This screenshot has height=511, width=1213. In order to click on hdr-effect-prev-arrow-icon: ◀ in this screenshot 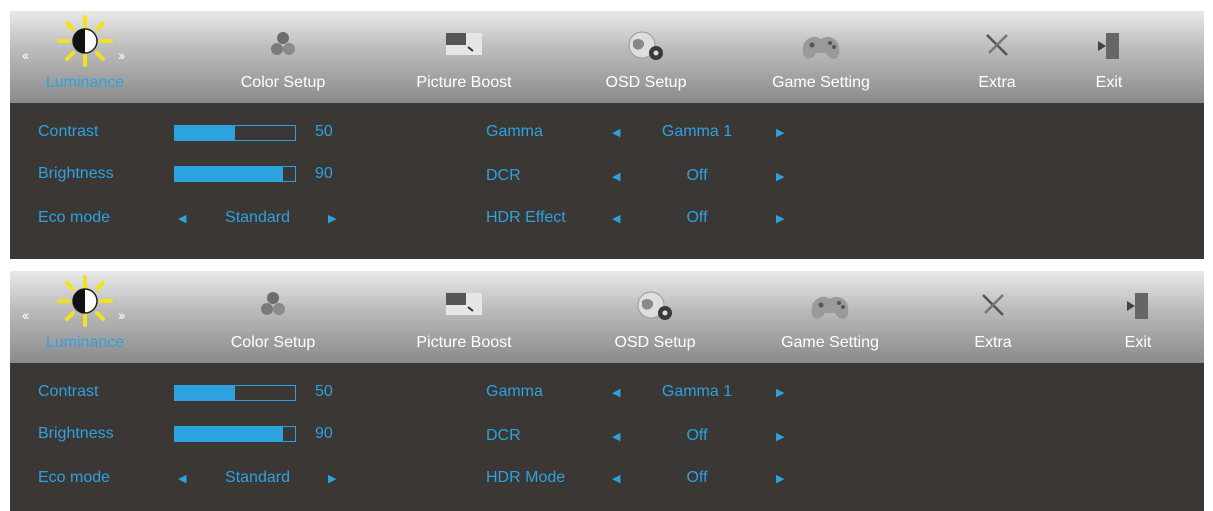, I will do `click(616, 218)`.